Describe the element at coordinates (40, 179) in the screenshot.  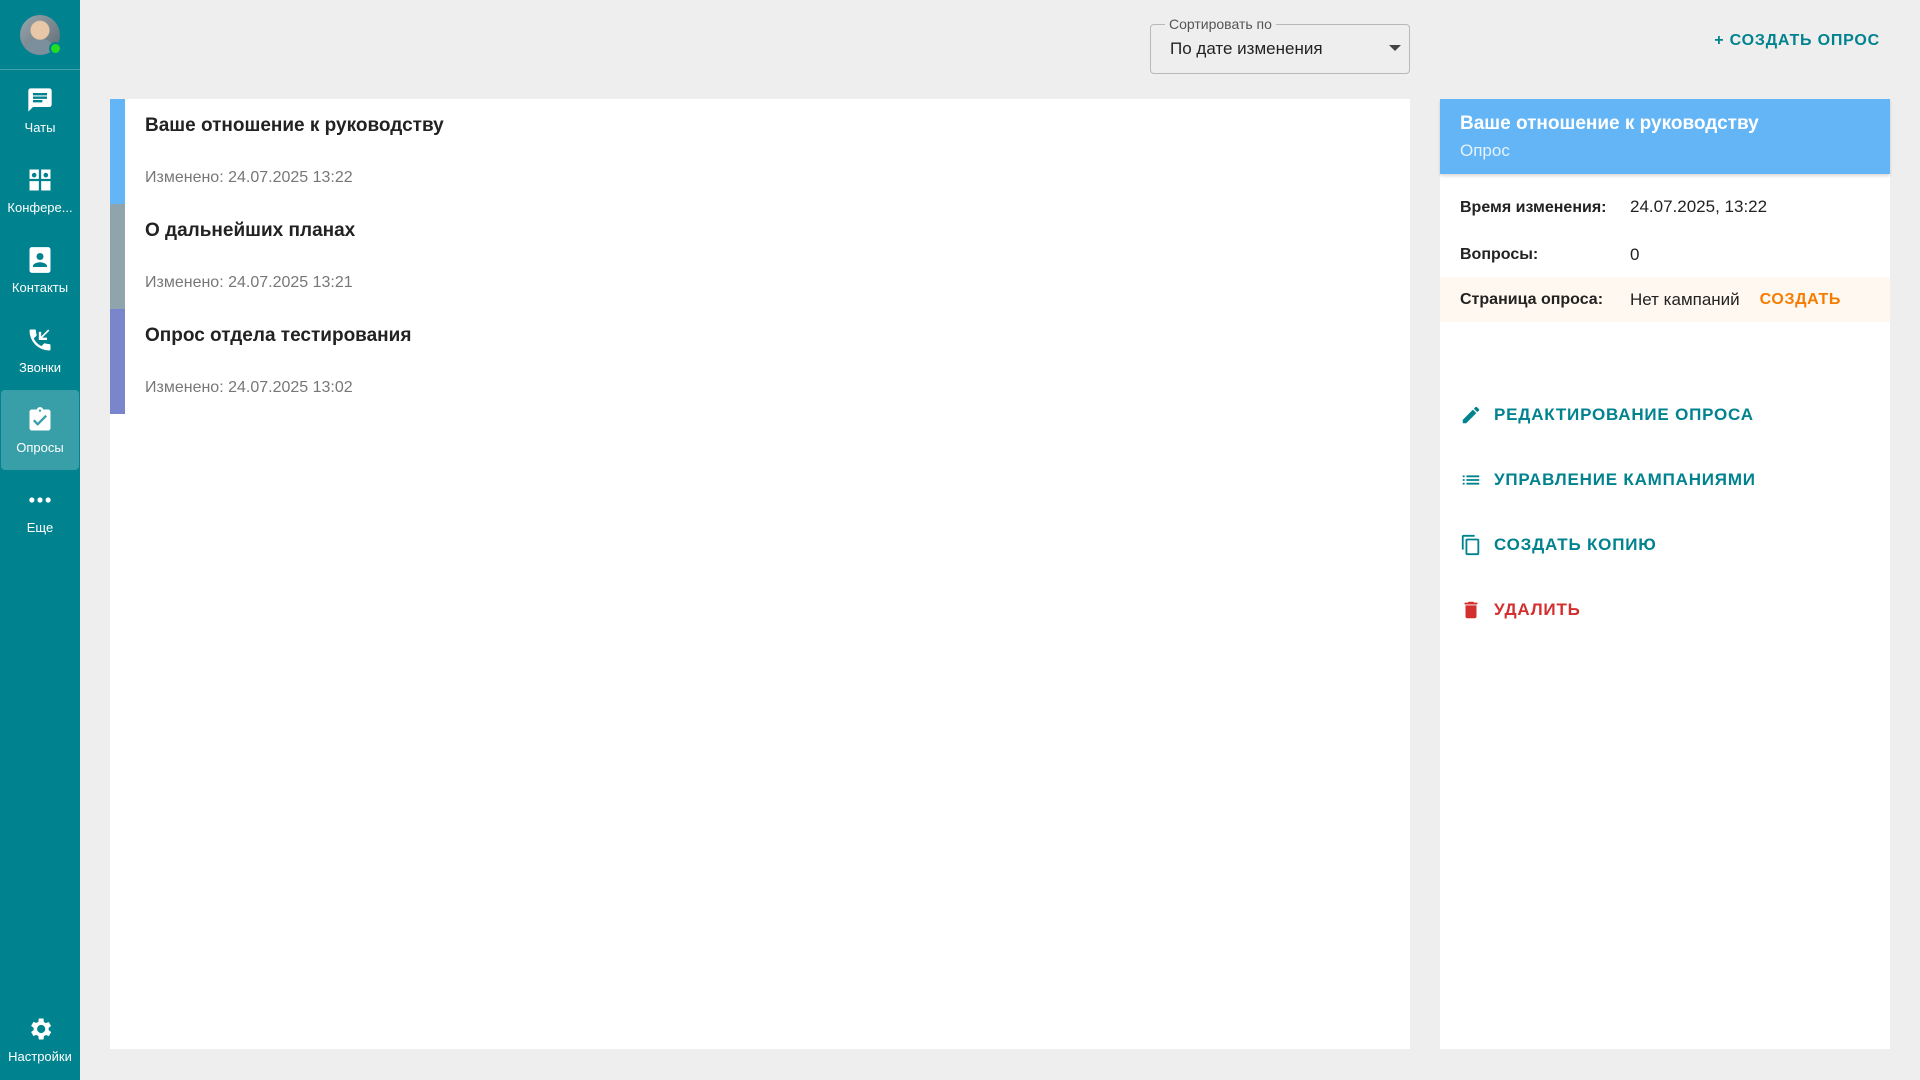
I see `conference-icon` at that location.